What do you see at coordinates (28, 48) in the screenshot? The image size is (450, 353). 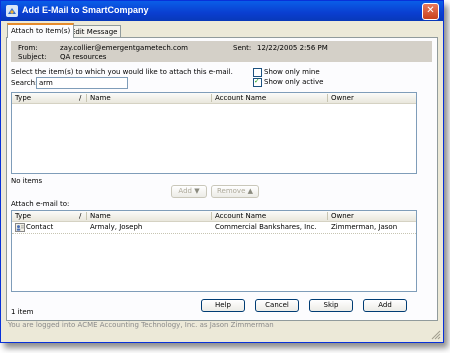 I see `from-label: From:` at bounding box center [28, 48].